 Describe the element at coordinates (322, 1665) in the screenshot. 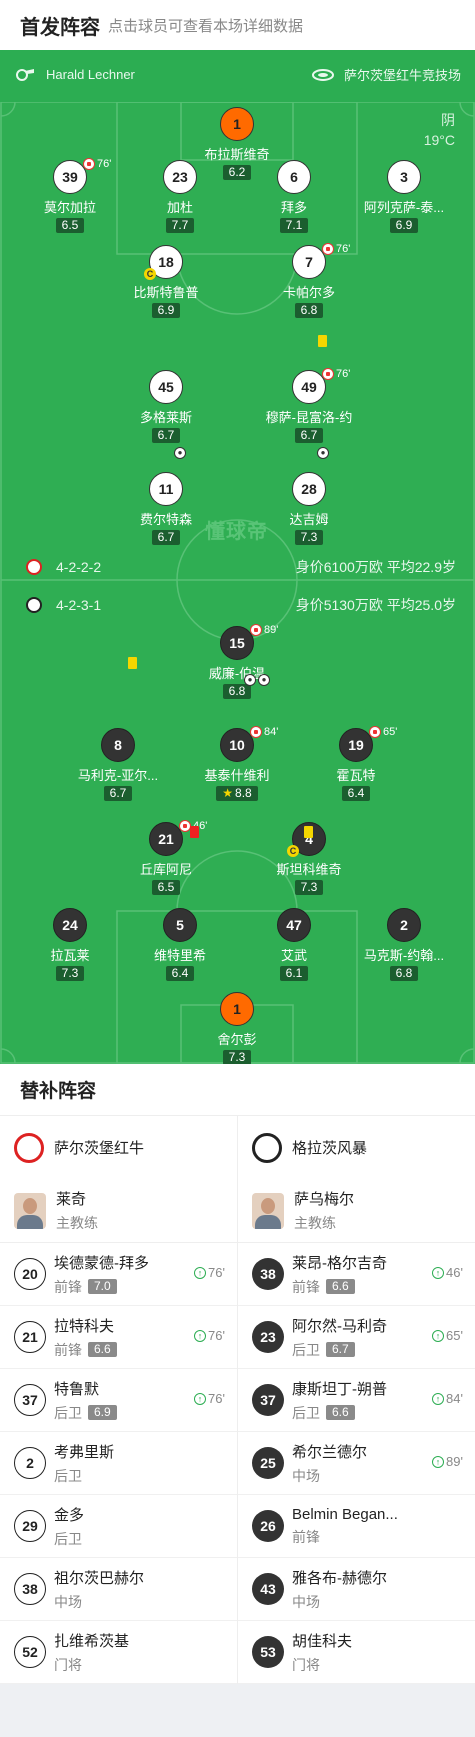

I see `sub-player-meta: 门将` at that location.